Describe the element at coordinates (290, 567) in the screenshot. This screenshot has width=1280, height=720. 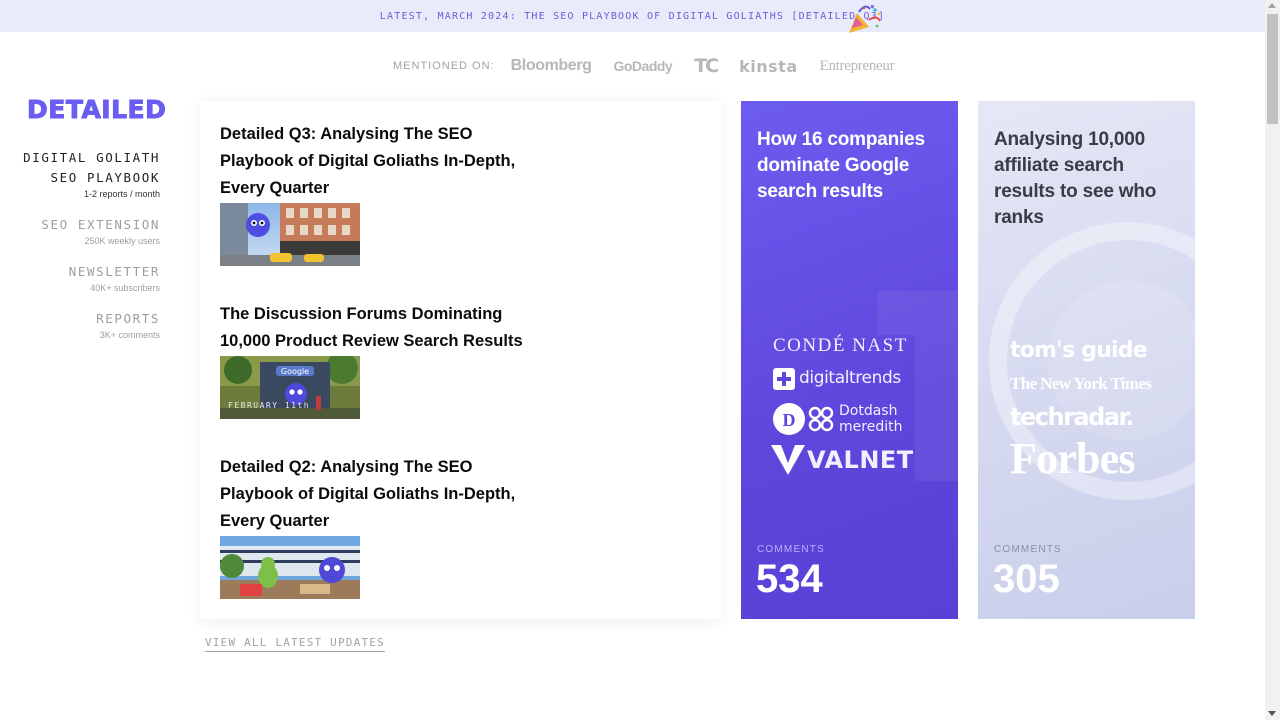
I see `article-thumbnail-q2` at that location.